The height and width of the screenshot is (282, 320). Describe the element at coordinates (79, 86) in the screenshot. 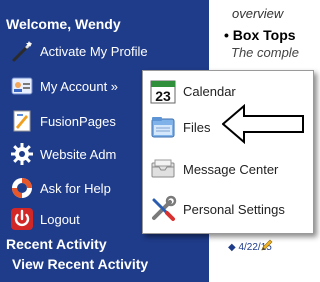

I see `sidebar-item-label: My Account »` at that location.